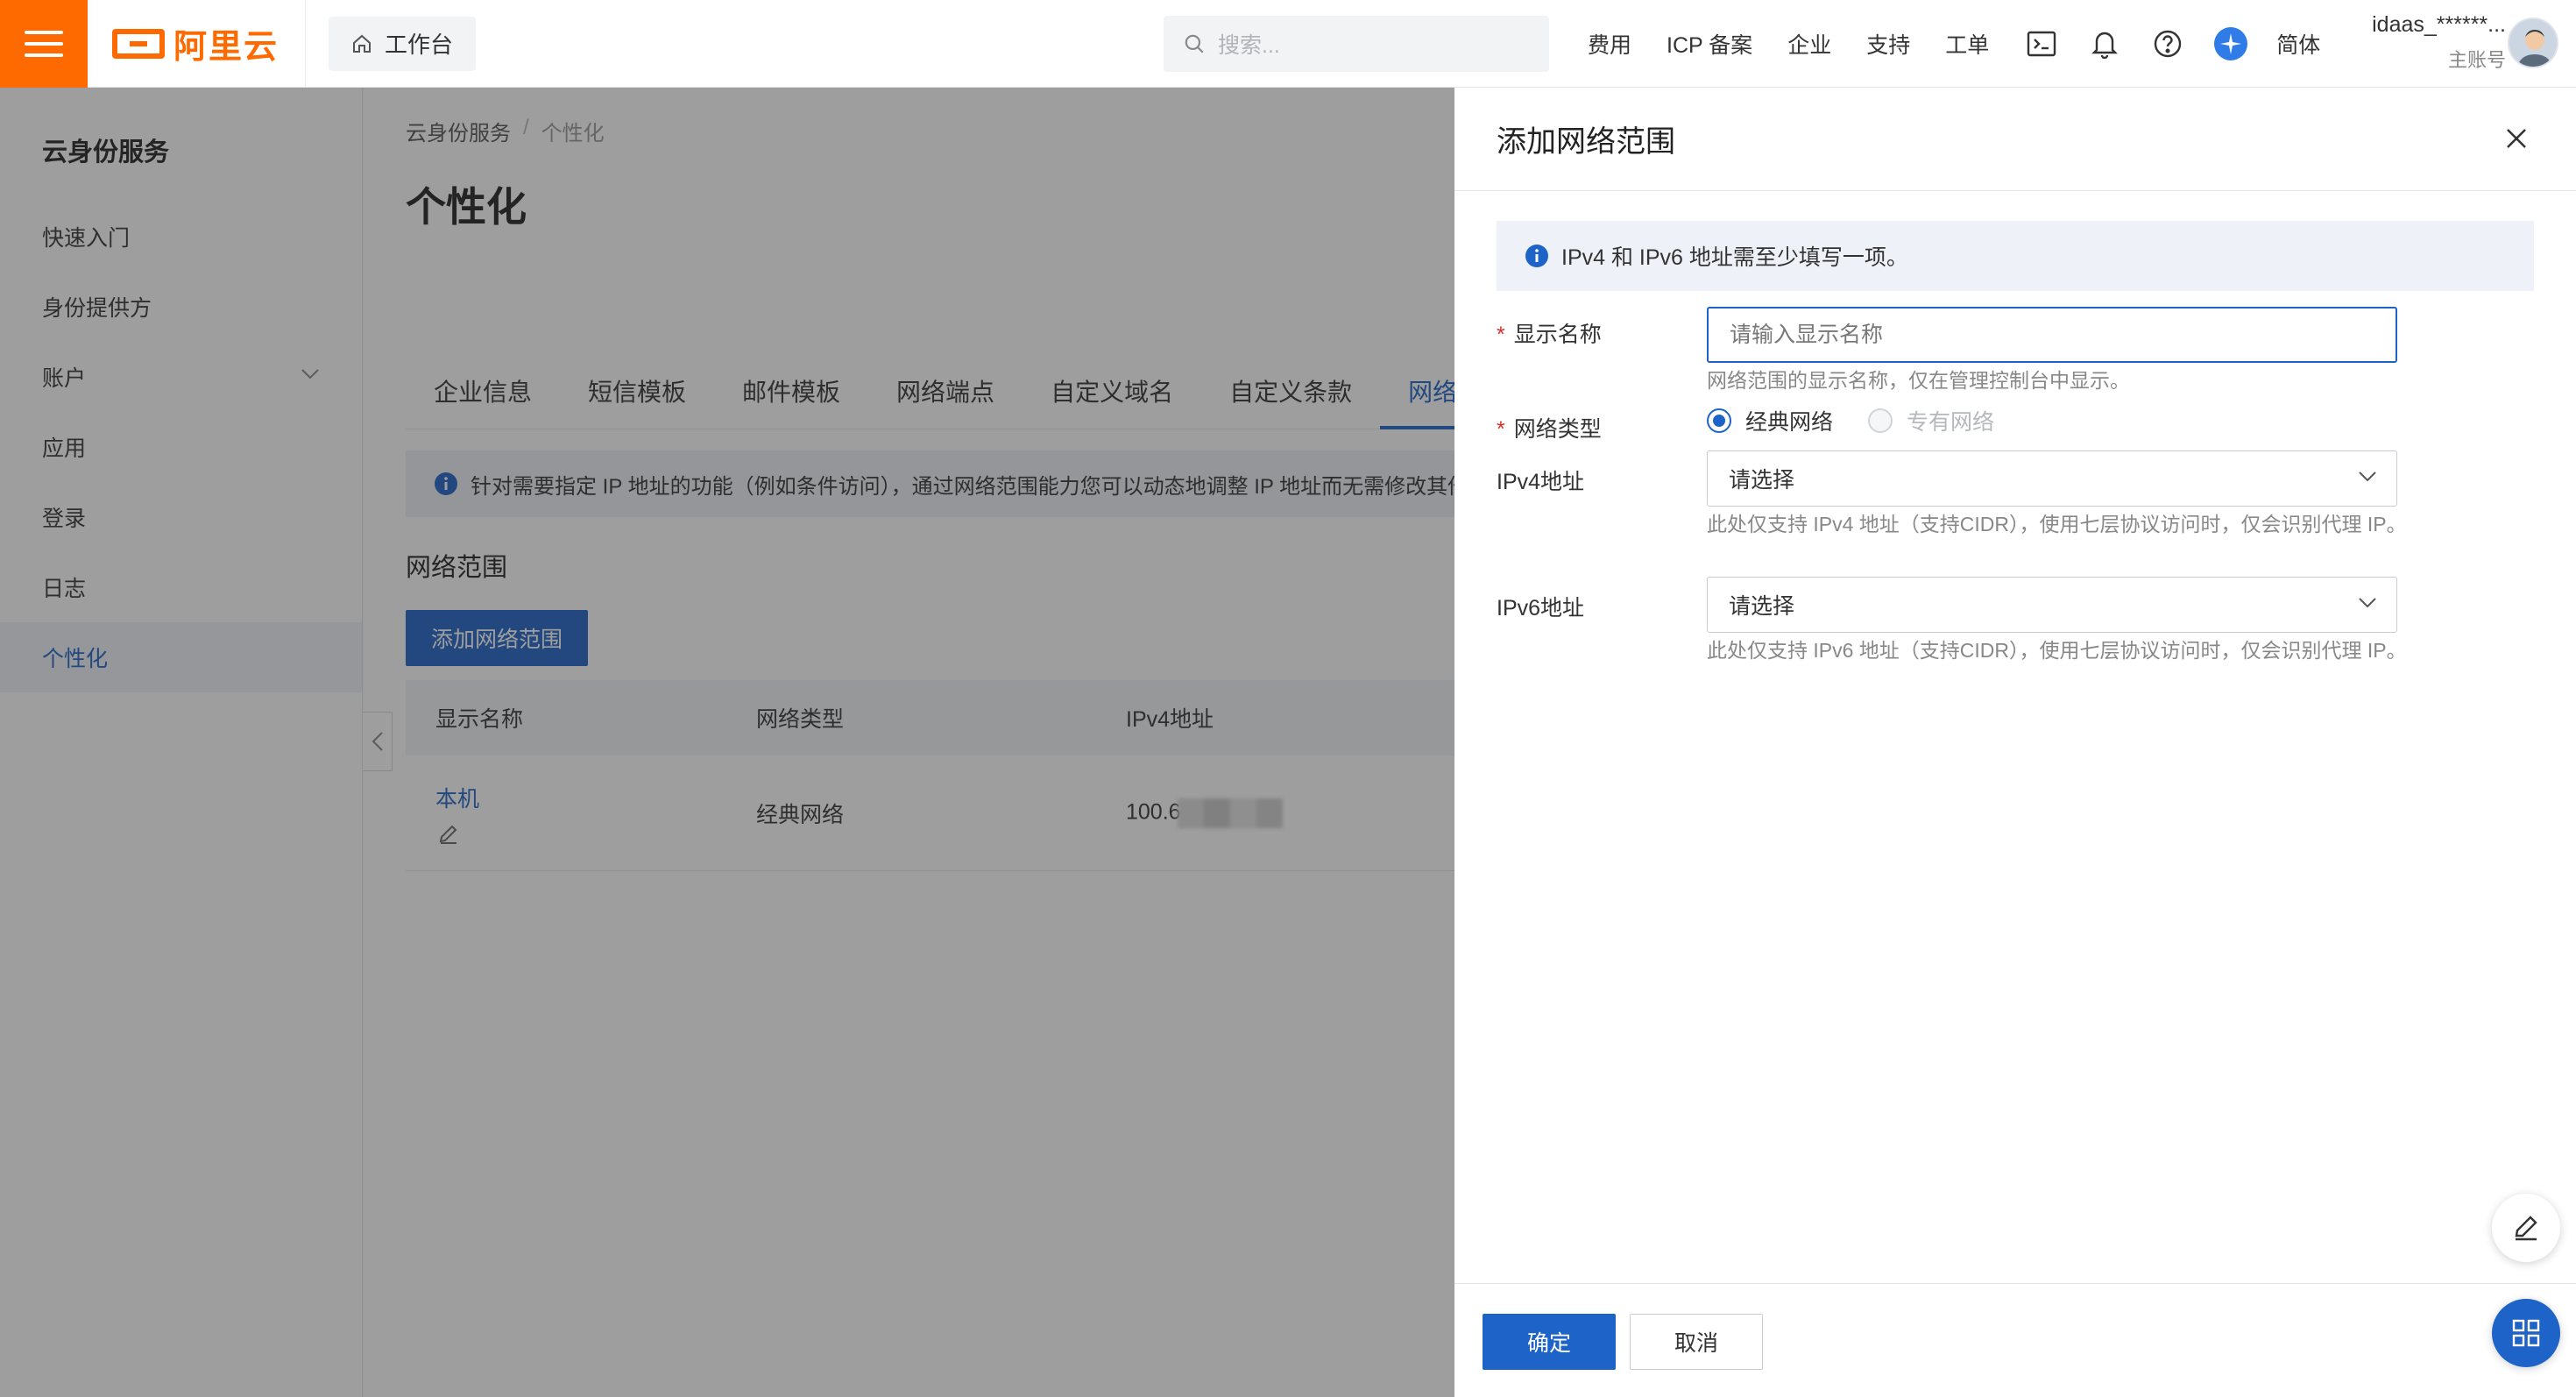 This screenshot has height=1397, width=2576. What do you see at coordinates (1880, 421) in the screenshot?
I see `radio-unchecked-icon` at bounding box center [1880, 421].